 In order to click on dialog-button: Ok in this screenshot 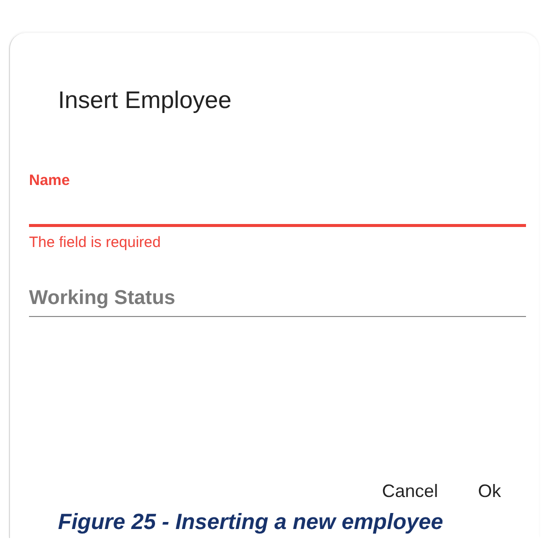, I will do `click(489, 491)`.